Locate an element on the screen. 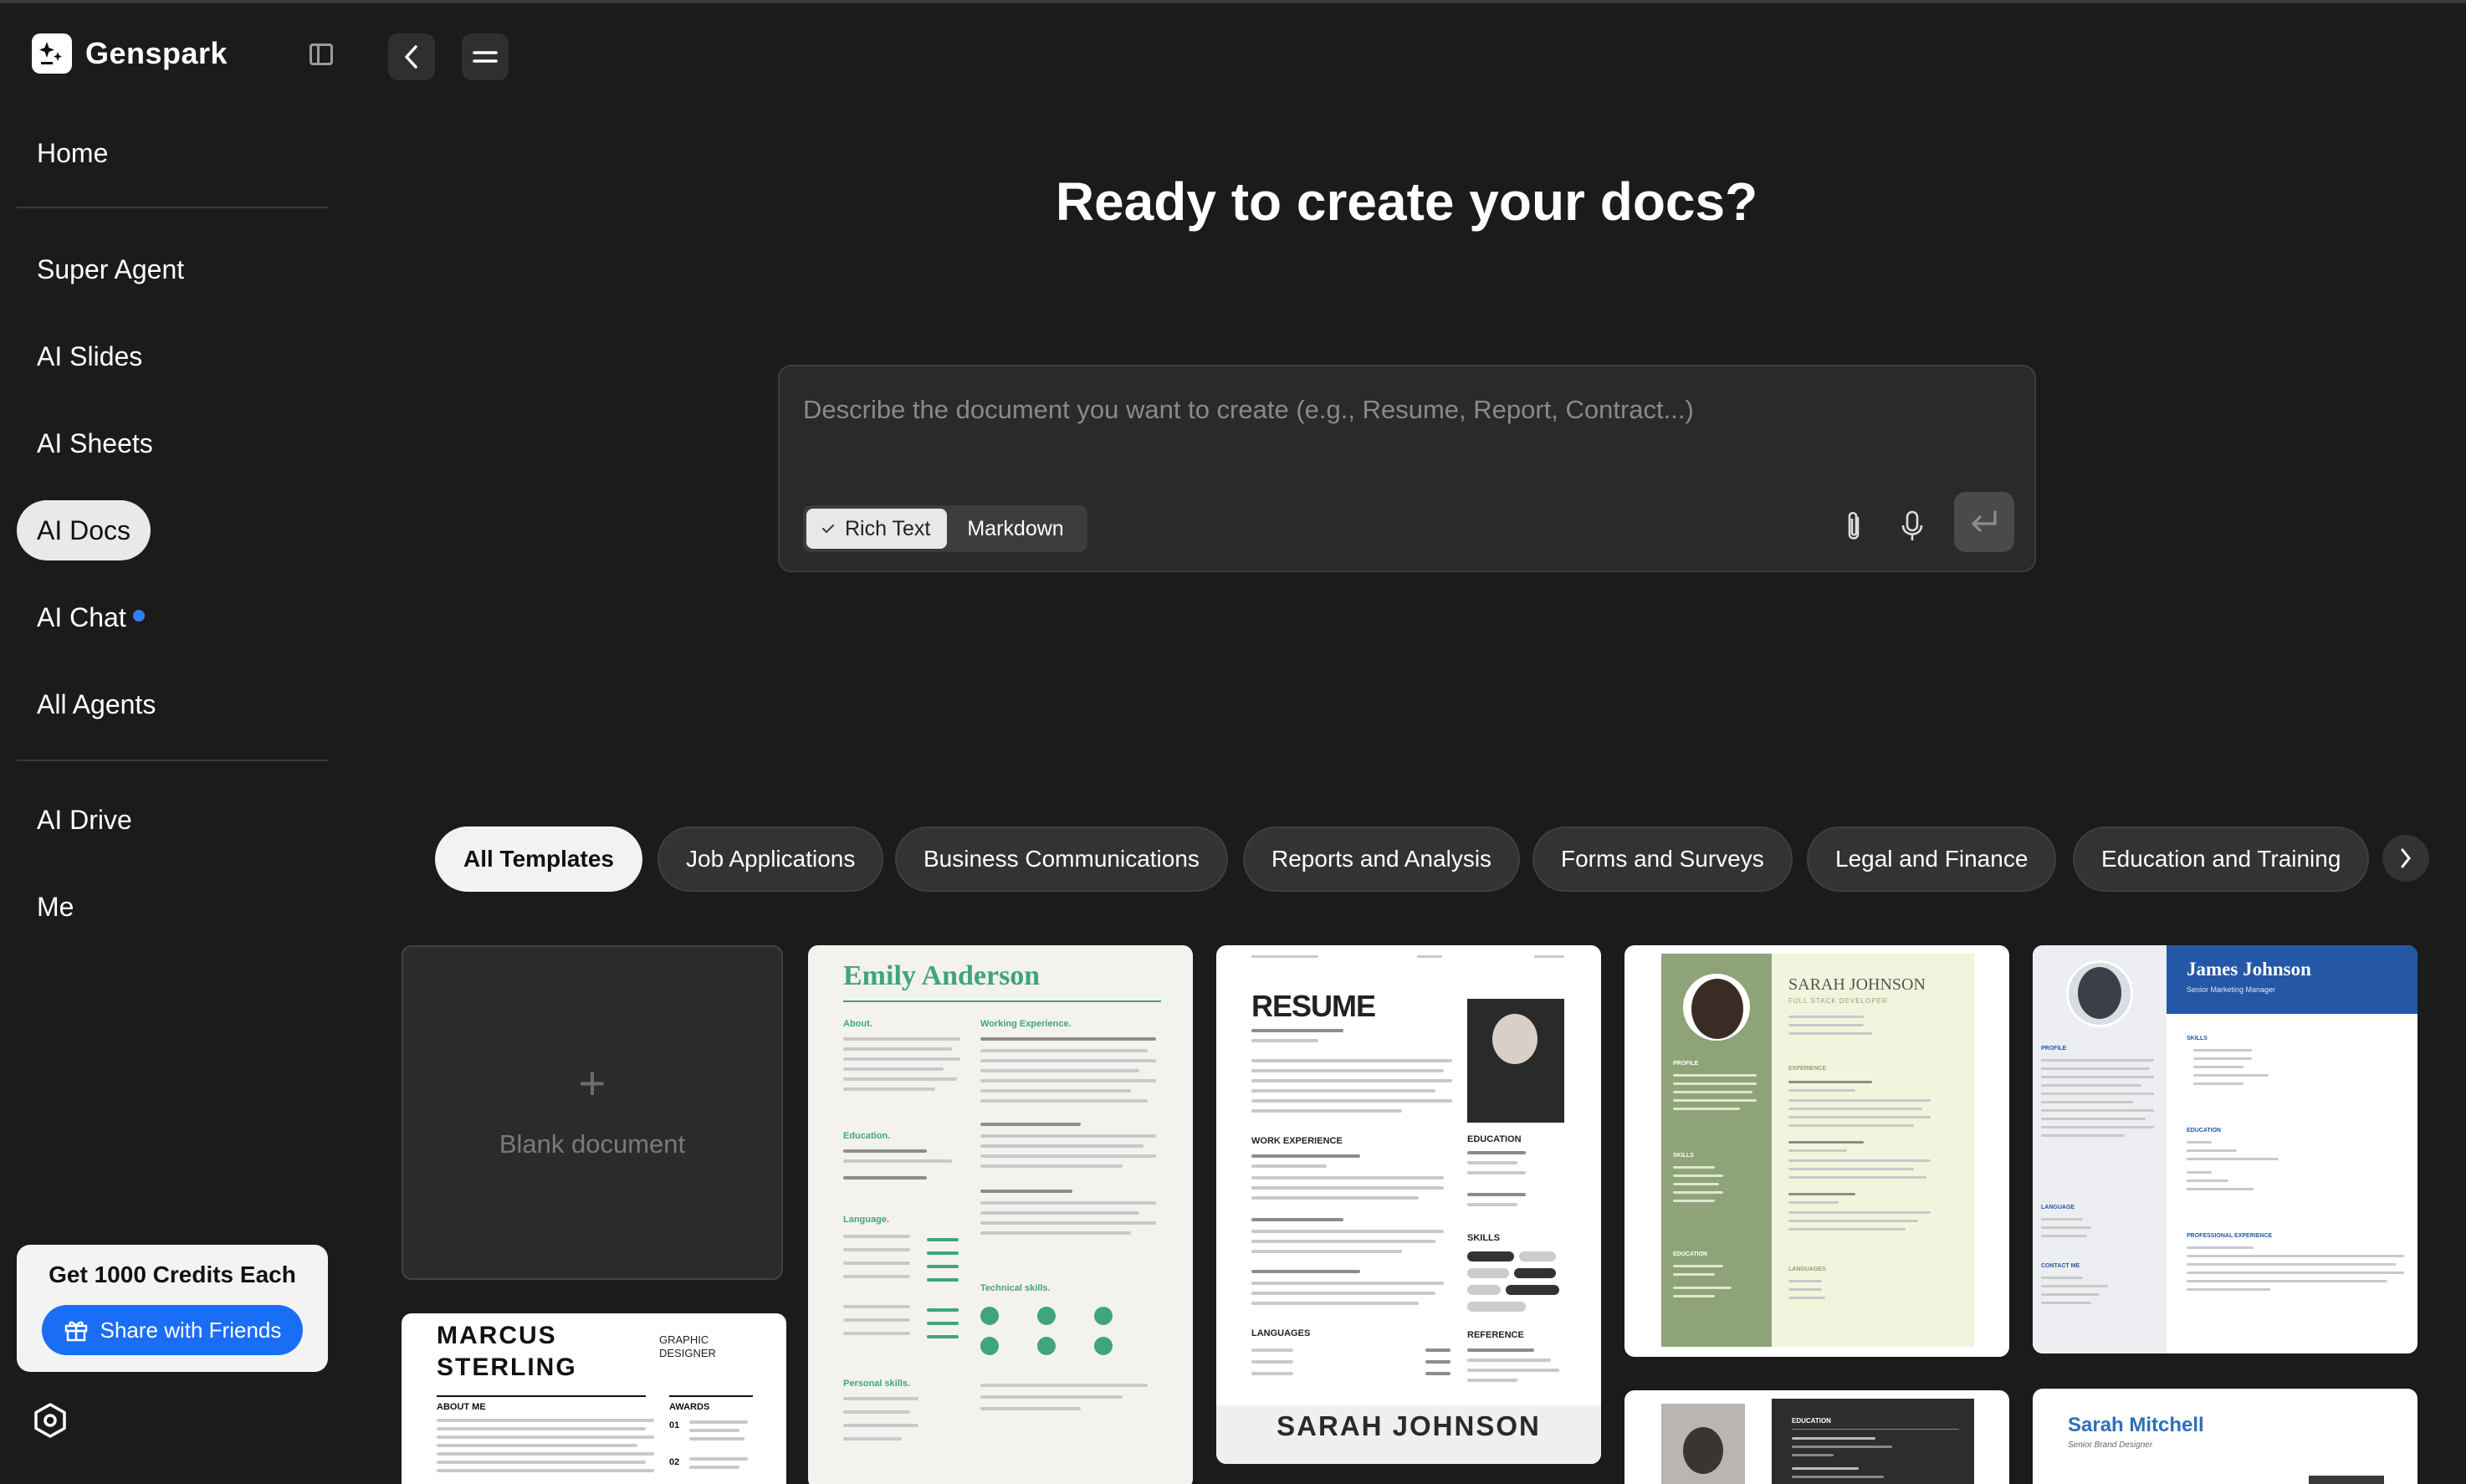  chip-label: Job Applications is located at coordinates (771, 859).